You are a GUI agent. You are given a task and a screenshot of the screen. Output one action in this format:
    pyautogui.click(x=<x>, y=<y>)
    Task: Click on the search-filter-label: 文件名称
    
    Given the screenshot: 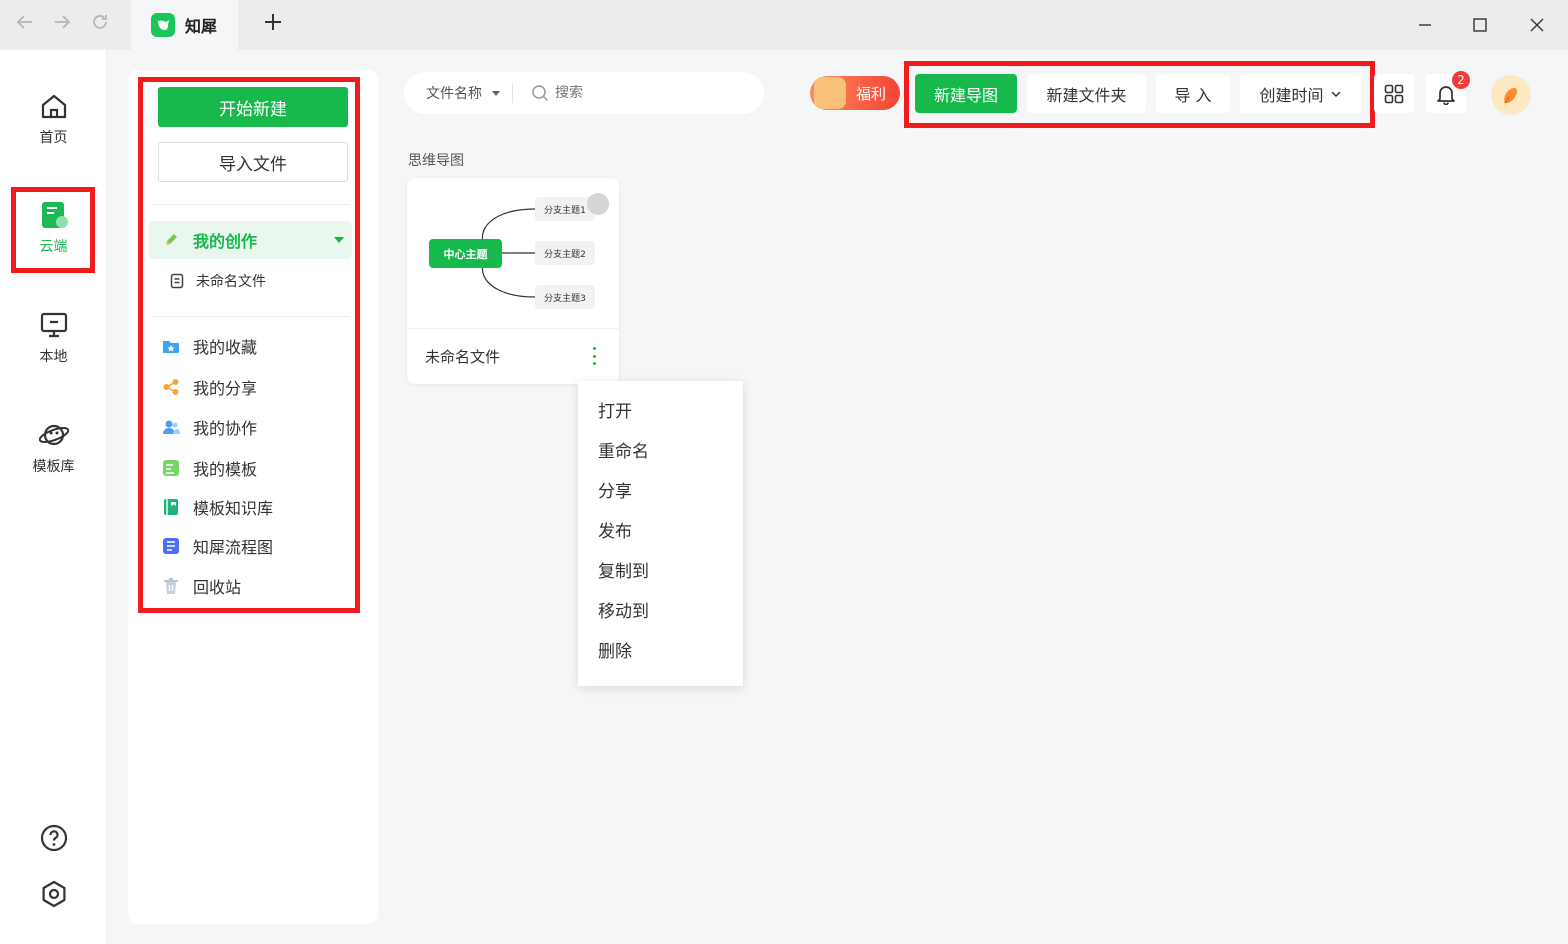 What is the action you would take?
    pyautogui.click(x=454, y=94)
    